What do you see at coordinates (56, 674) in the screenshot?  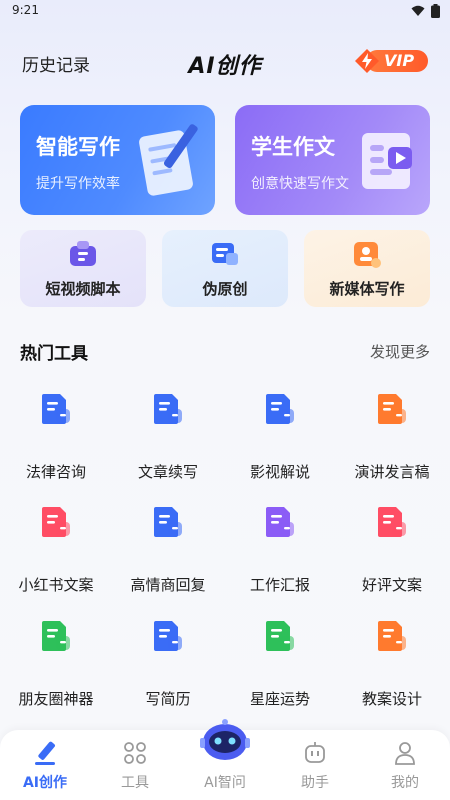 I see `tool-item: 朋友圈神器` at bounding box center [56, 674].